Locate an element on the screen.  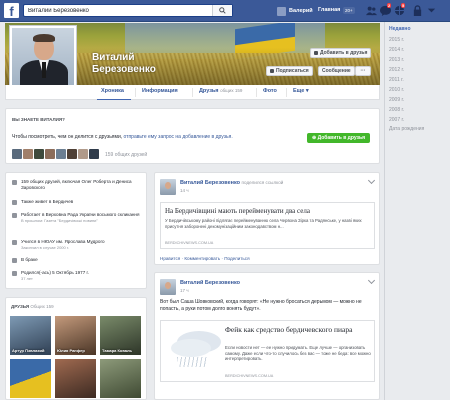
friend-name: Тамара Коваль is located at coordinates (117, 350).